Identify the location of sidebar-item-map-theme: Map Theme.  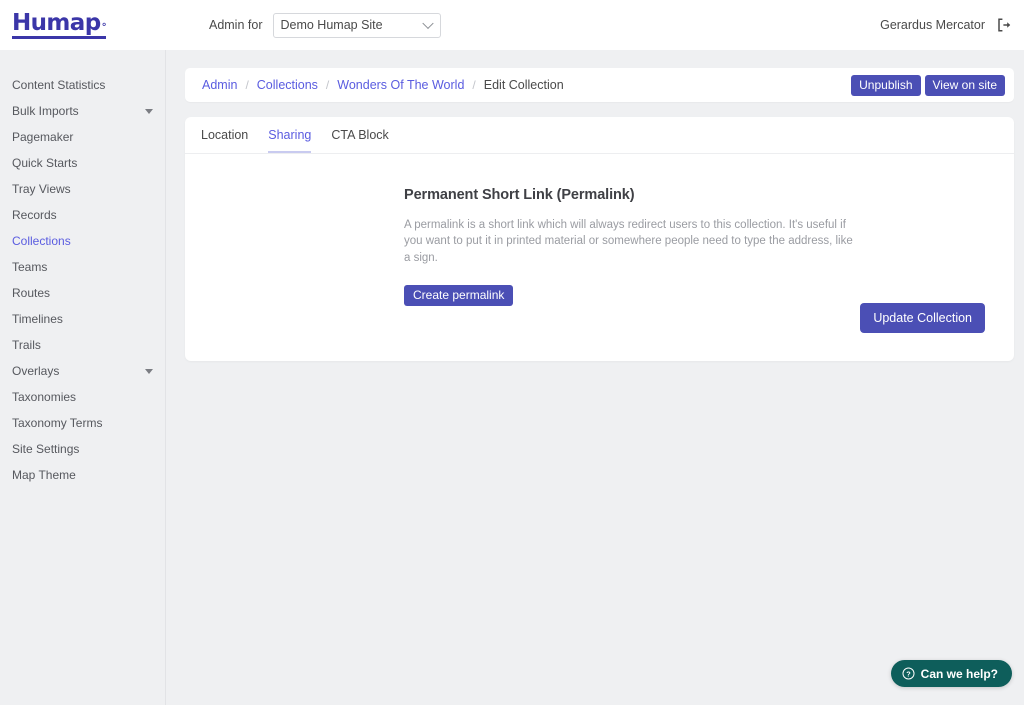
(82, 475).